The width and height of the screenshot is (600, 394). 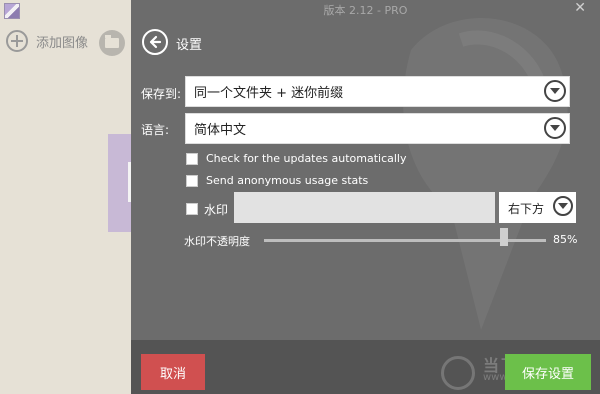 I want to click on app-logo-icon, so click(x=12, y=11).